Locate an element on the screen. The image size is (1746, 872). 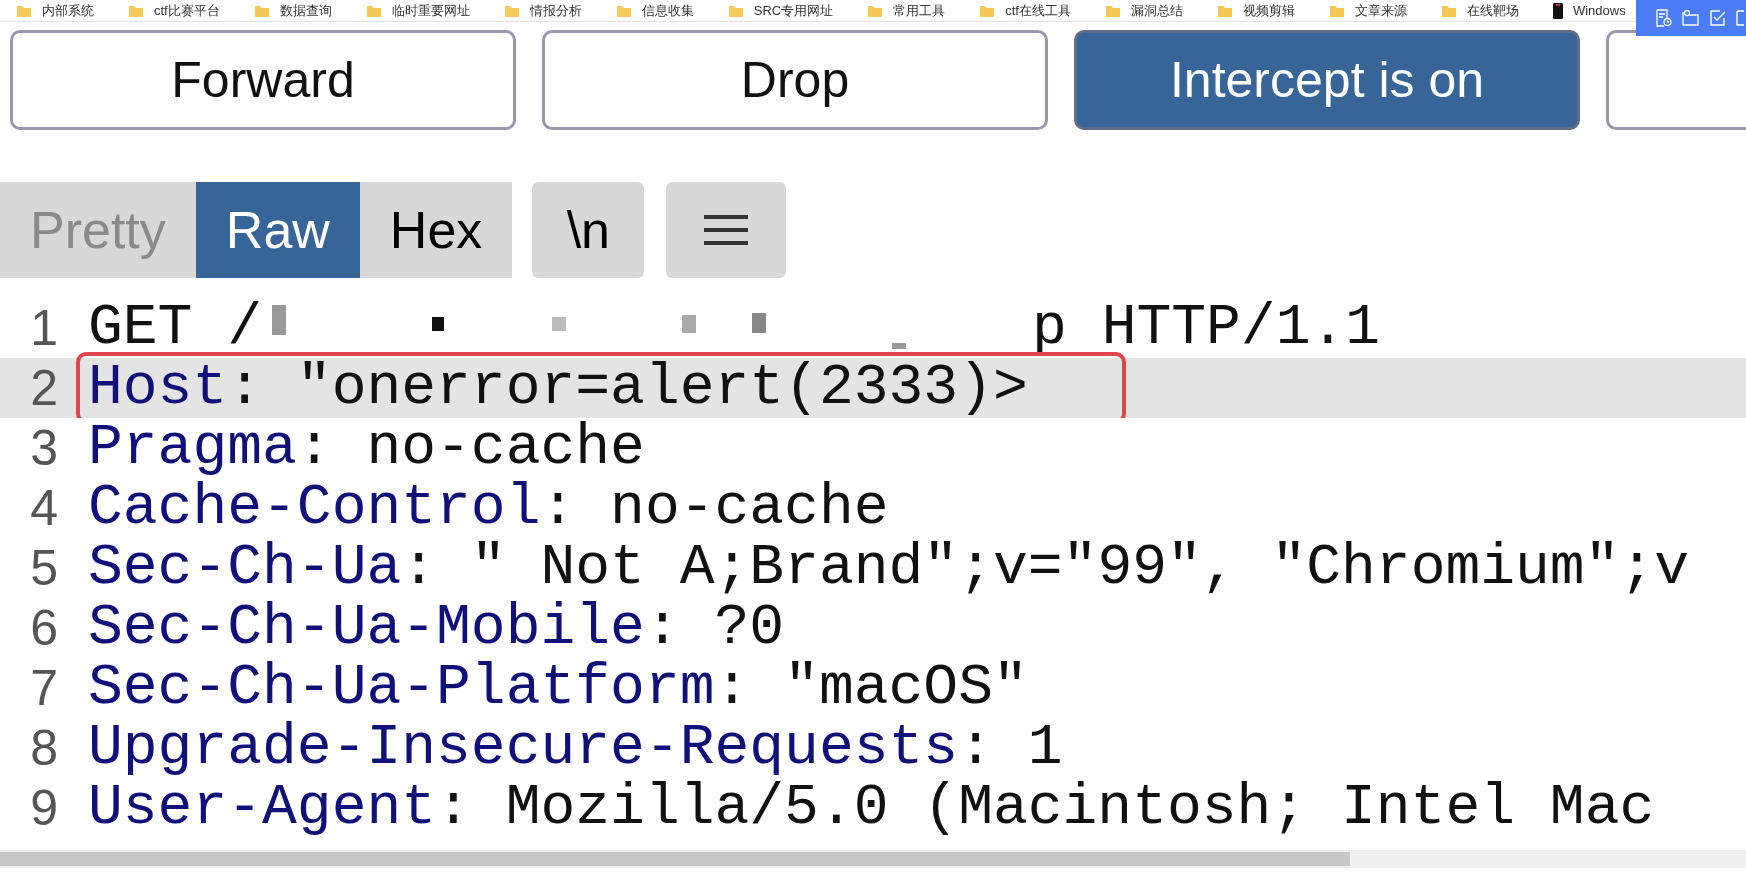
header-line: Sec-Ch-Ua-Mobile: ?0 is located at coordinates (436, 628).